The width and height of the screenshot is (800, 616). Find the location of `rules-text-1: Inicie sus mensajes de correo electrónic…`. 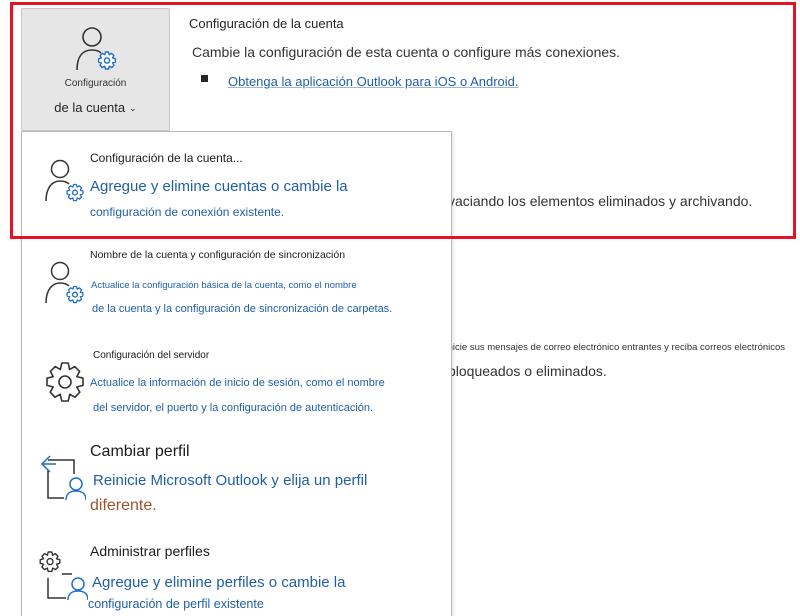

rules-text-1: Inicie sus mensajes de correo electrónic… is located at coordinates (615, 347).